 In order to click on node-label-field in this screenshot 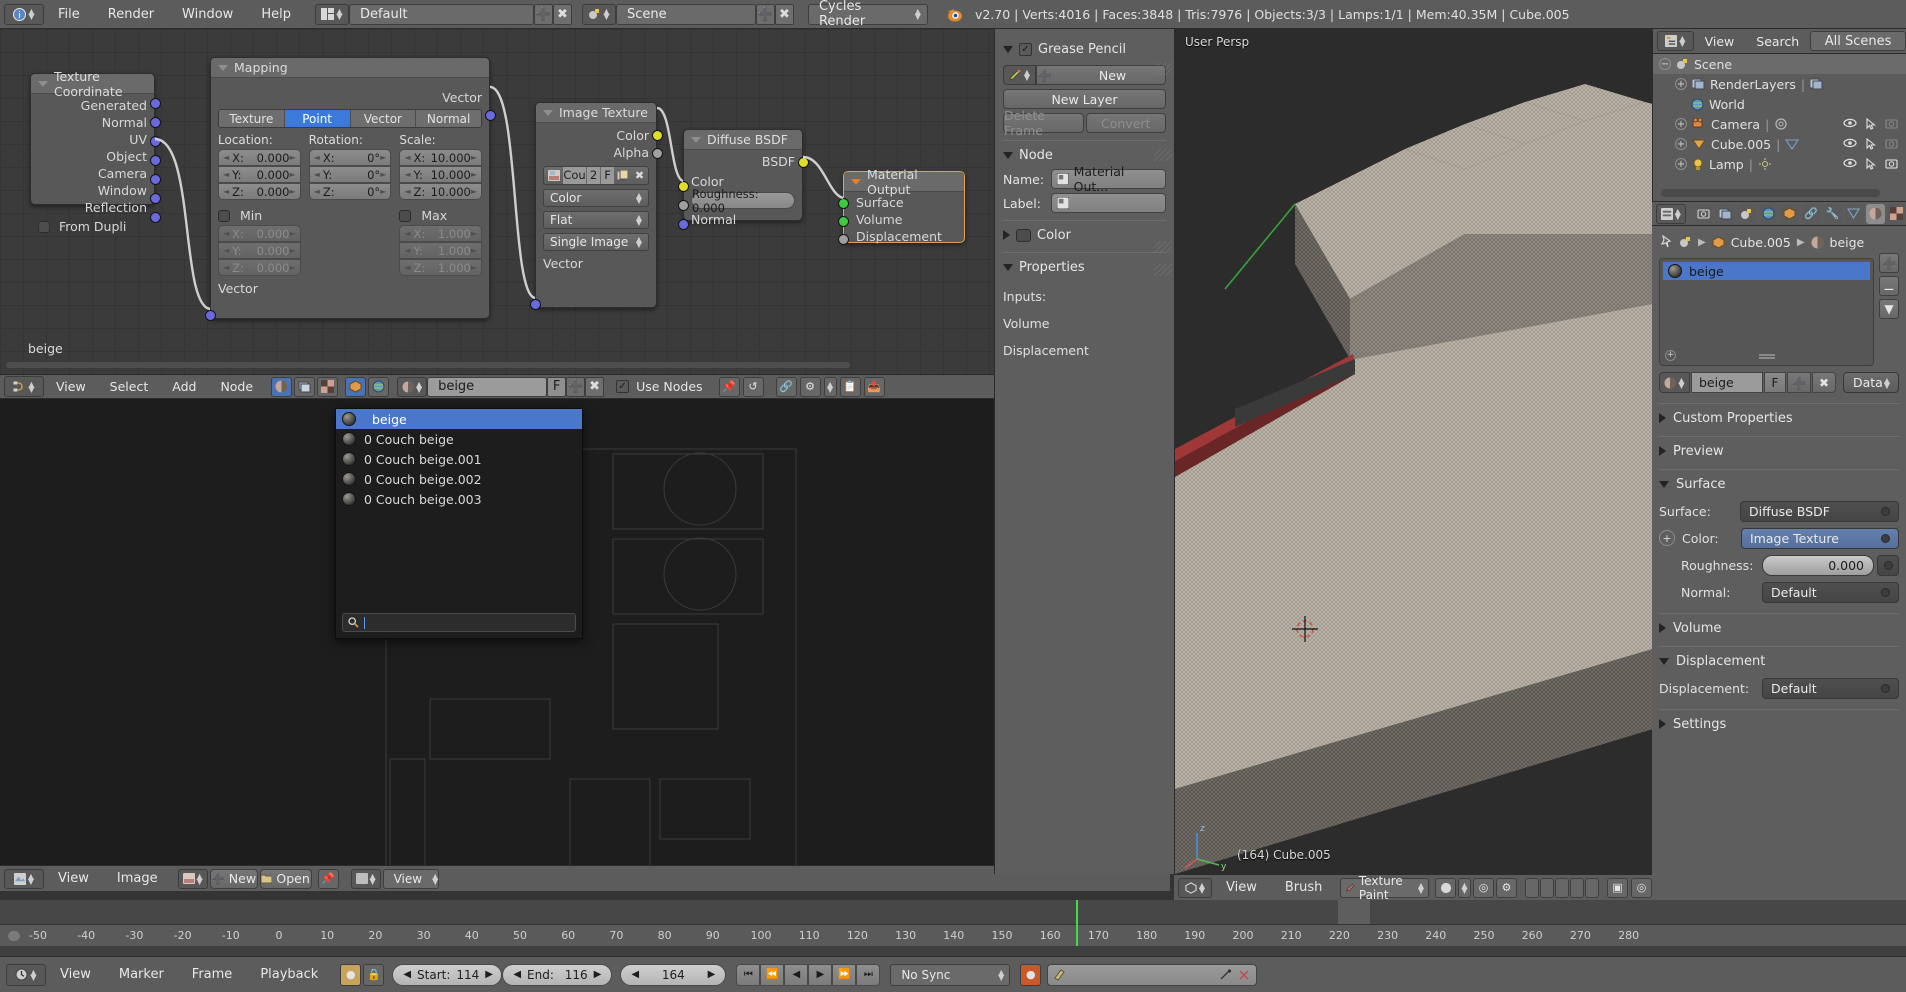, I will do `click(1108, 203)`.